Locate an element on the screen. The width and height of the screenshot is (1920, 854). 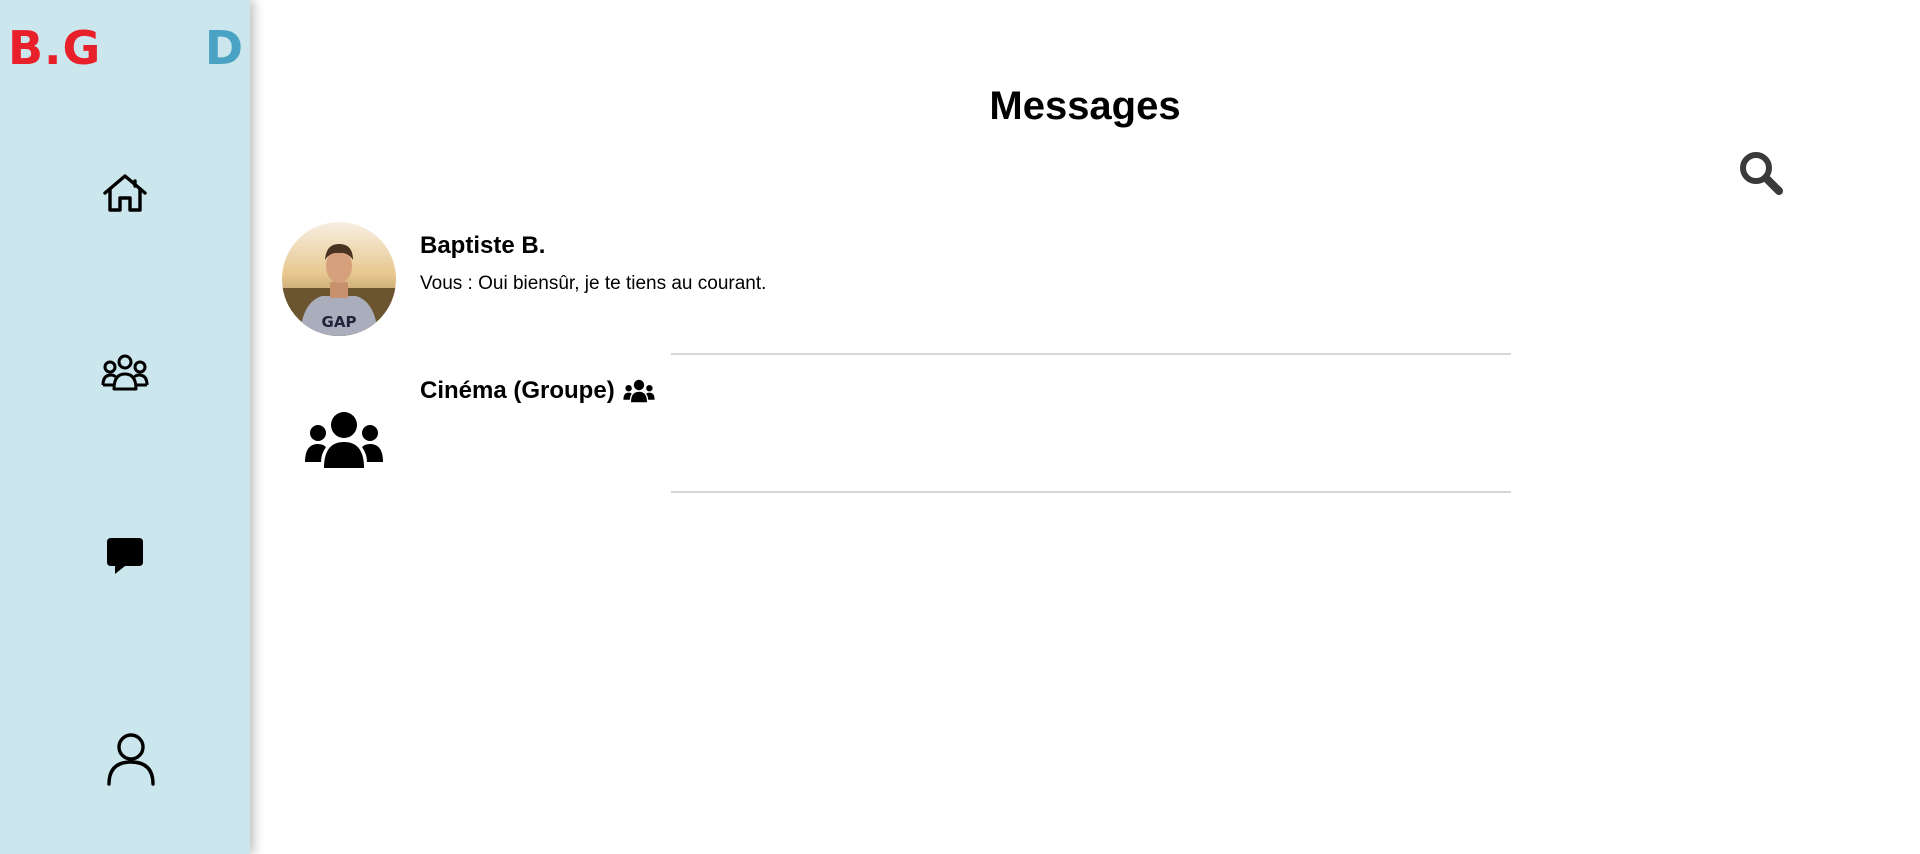
nav-profile is located at coordinates (131, 759).